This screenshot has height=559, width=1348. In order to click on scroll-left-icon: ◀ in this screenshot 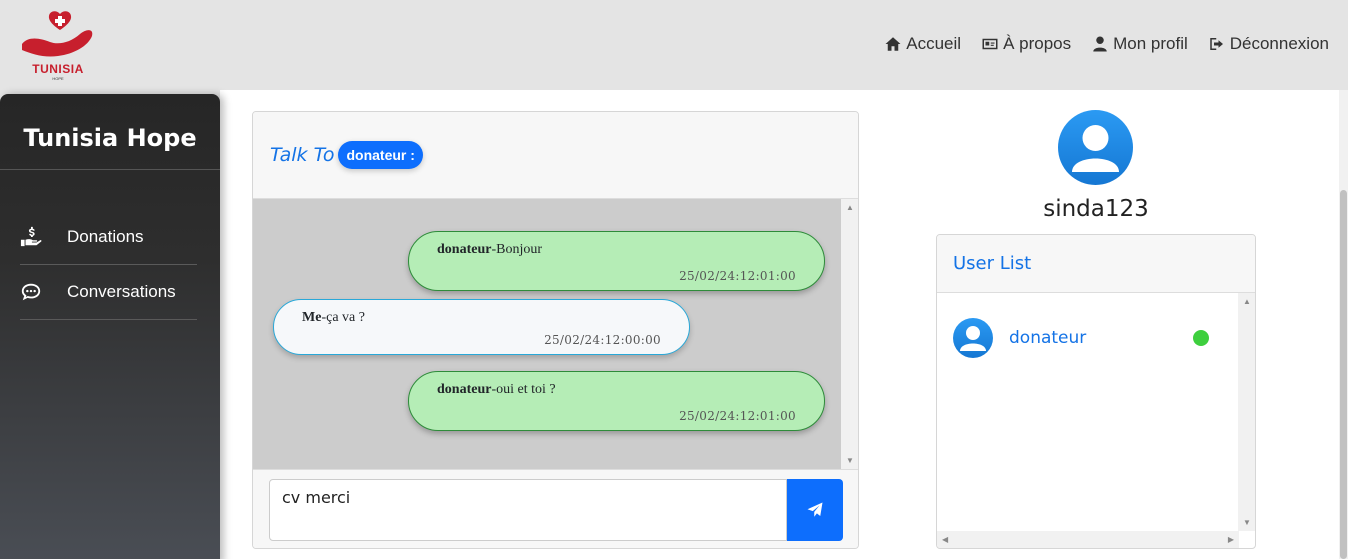, I will do `click(945, 539)`.